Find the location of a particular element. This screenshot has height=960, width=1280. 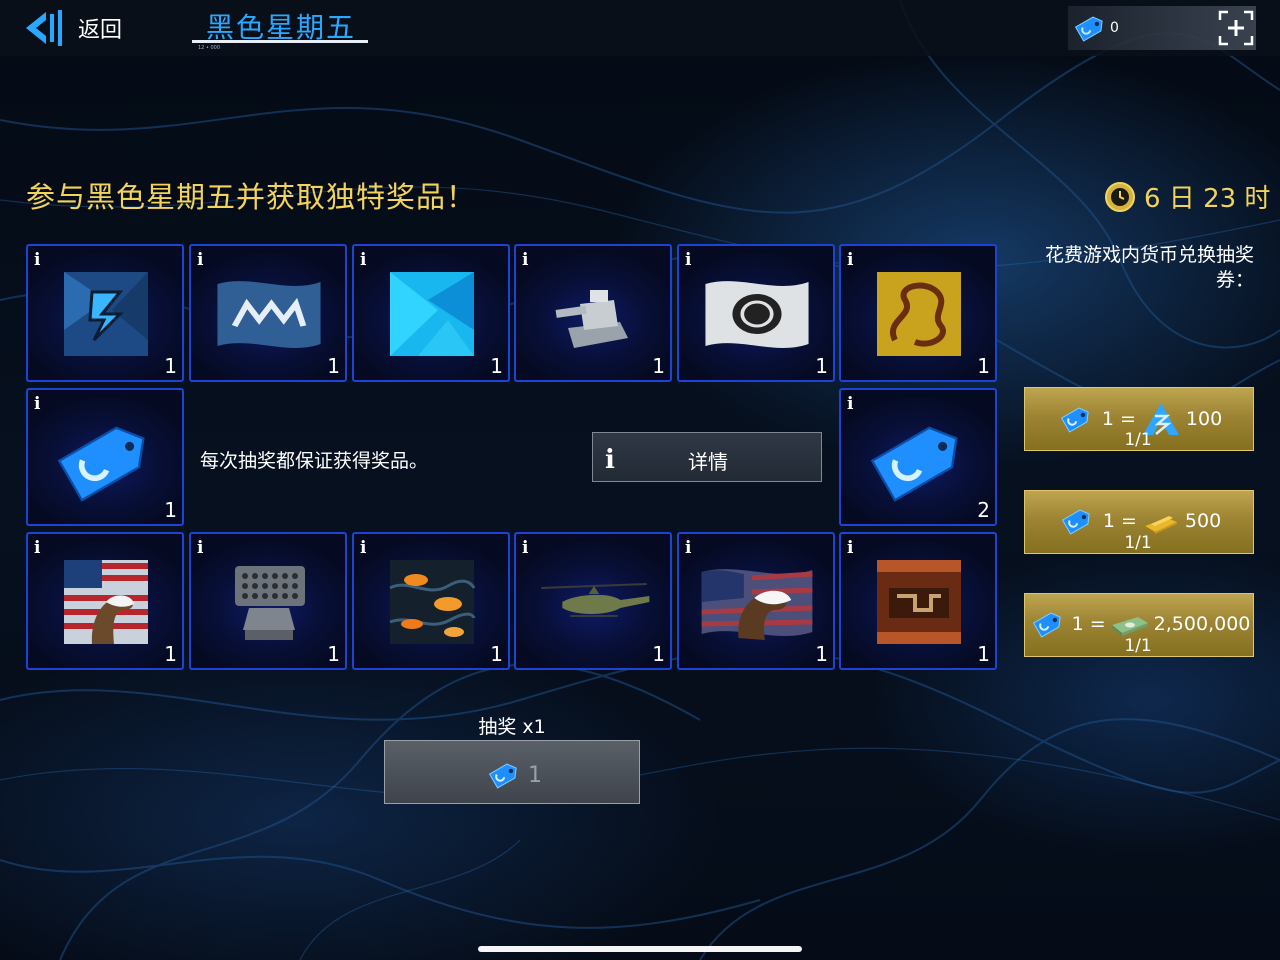

sigil-logo-camo-icon is located at coordinates (106, 314).